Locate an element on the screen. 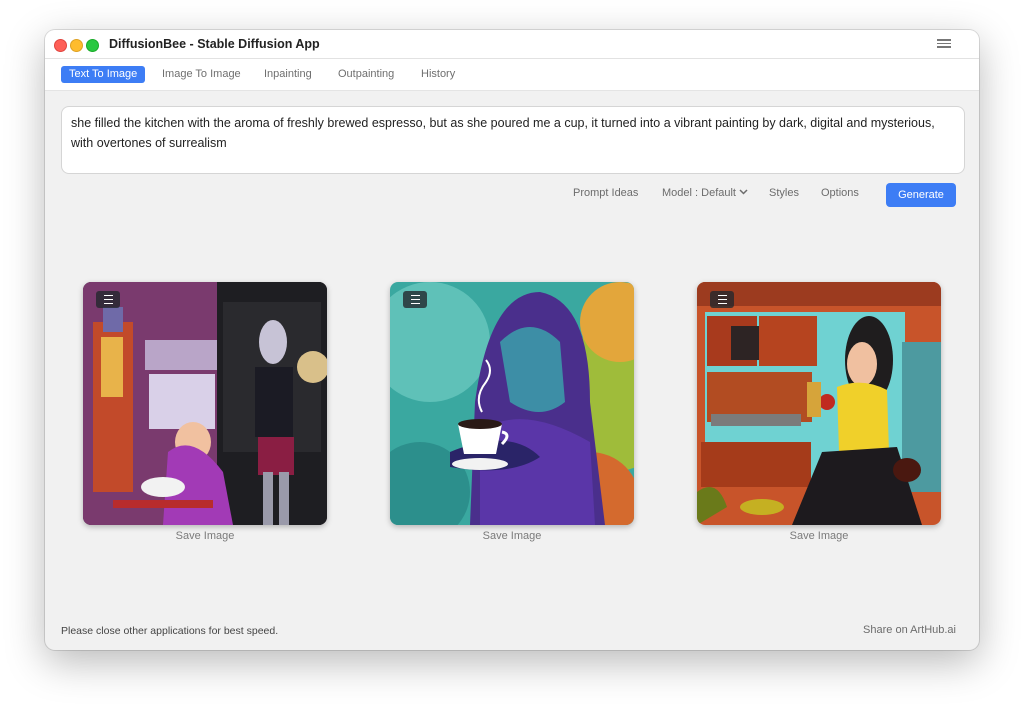 This screenshot has width=1024, height=710. model-select: Model : Default is located at coordinates (705, 193).